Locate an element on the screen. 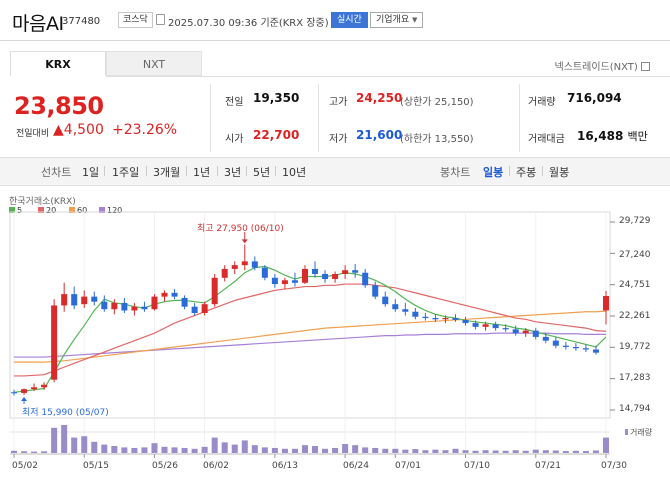  legend-swatch is located at coordinates (626, 432).